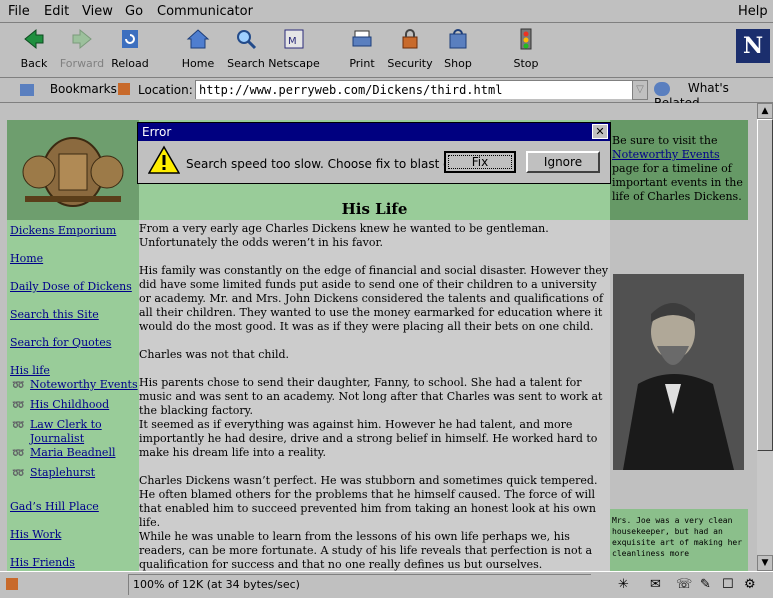  Describe the element at coordinates (662, 88) in the screenshot. I see `related-icon` at that location.